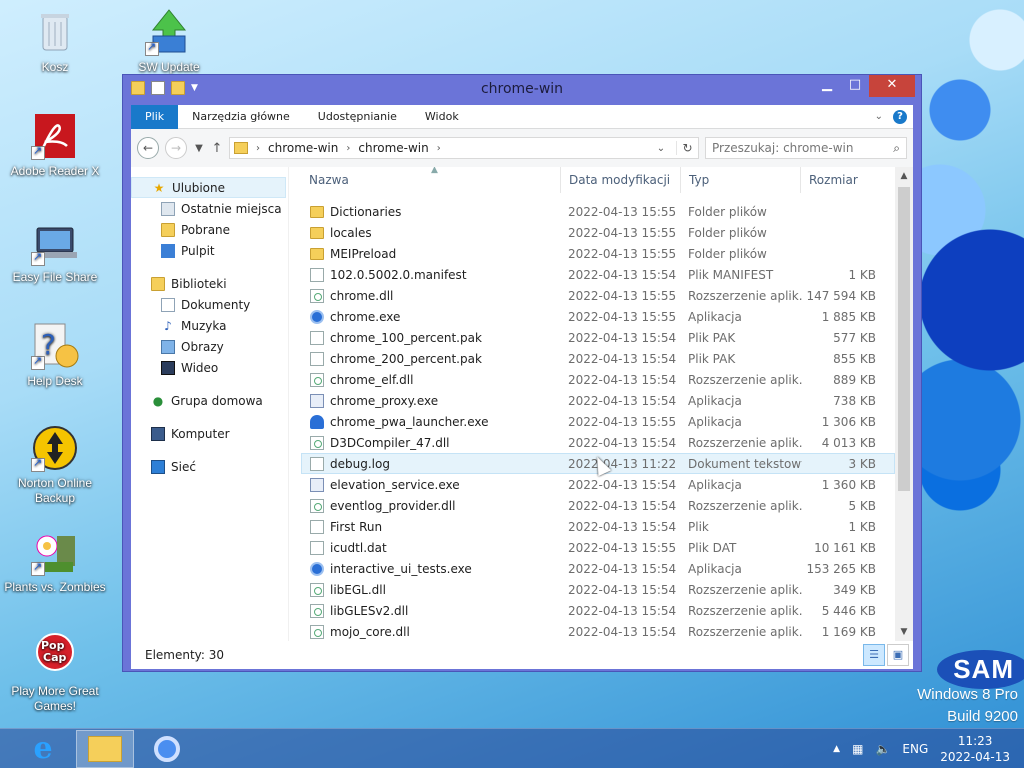 Image resolution: width=1024 pixels, height=768 pixels. I want to click on nav-pictures: Obrazy, so click(209, 346).